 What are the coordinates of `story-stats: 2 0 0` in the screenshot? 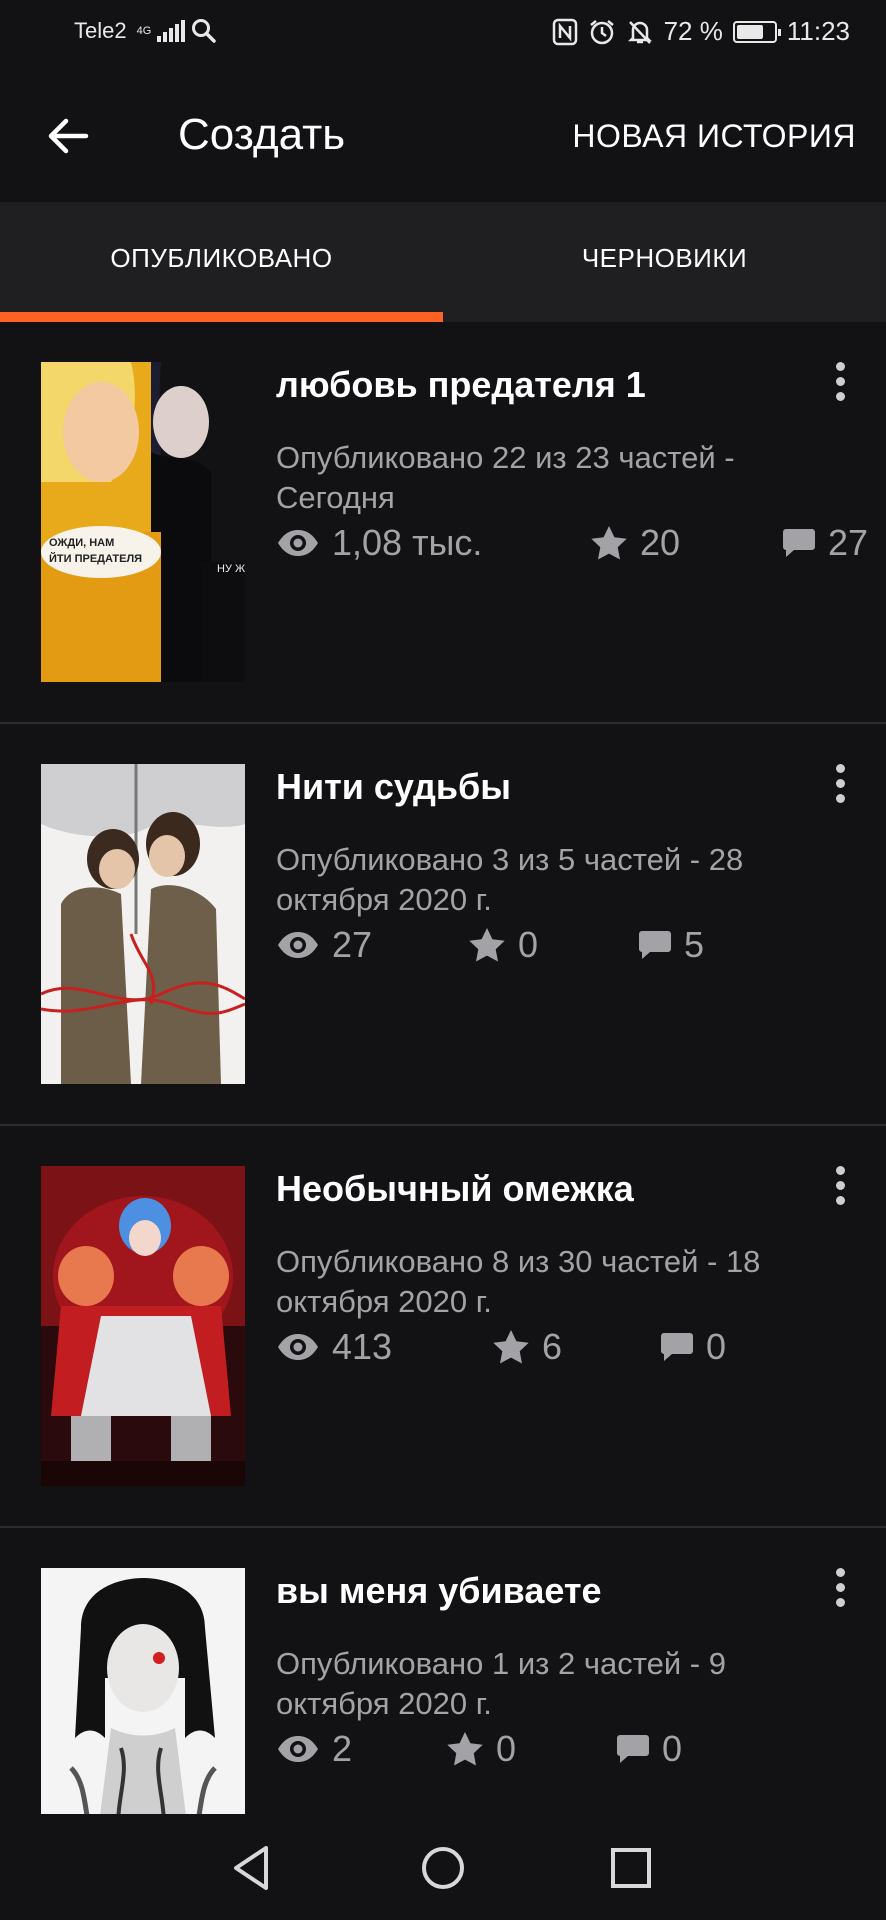 It's located at (479, 1749).